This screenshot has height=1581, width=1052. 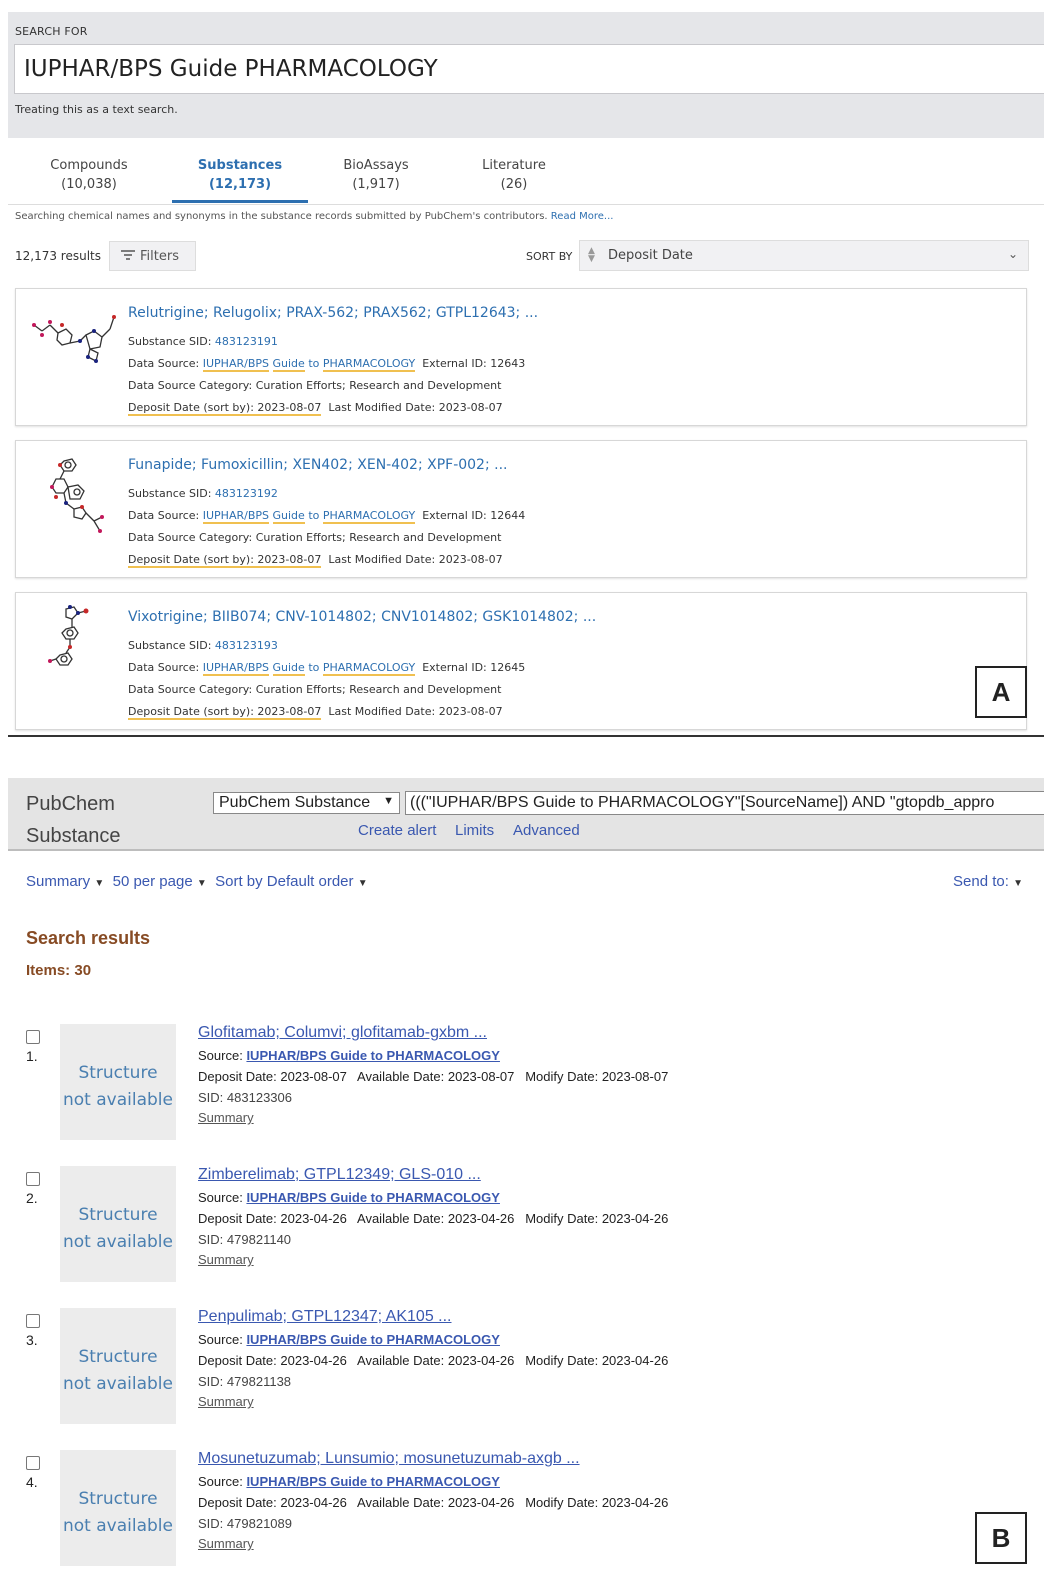 I want to click on database-select: PubChem Substance ▼, so click(x=306, y=803).